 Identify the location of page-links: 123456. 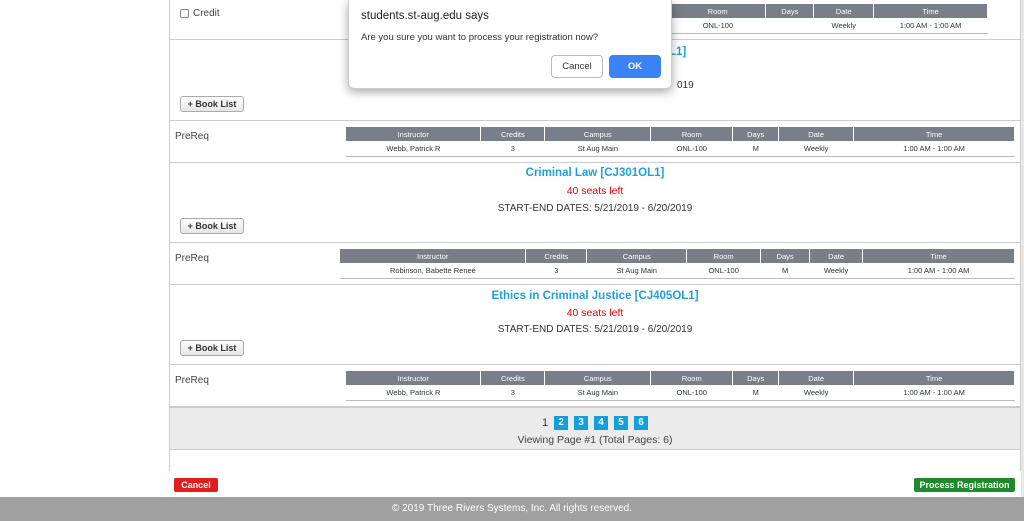
(595, 423).